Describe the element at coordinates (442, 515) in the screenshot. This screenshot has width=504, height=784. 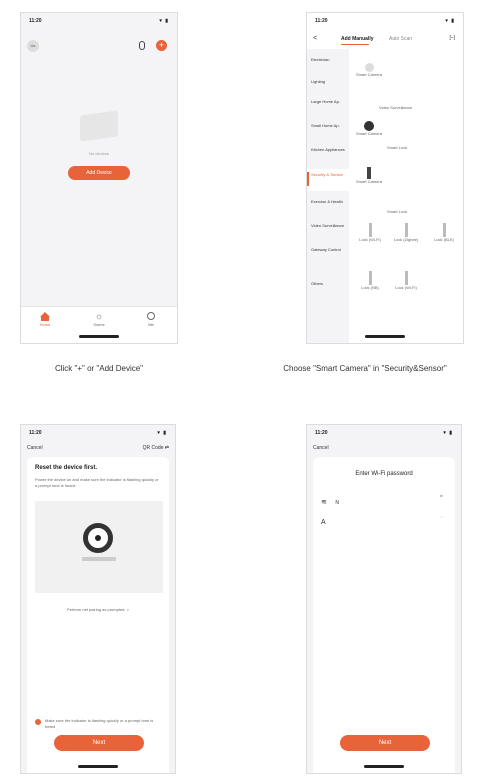
I see `show-password-icon: ◡` at that location.